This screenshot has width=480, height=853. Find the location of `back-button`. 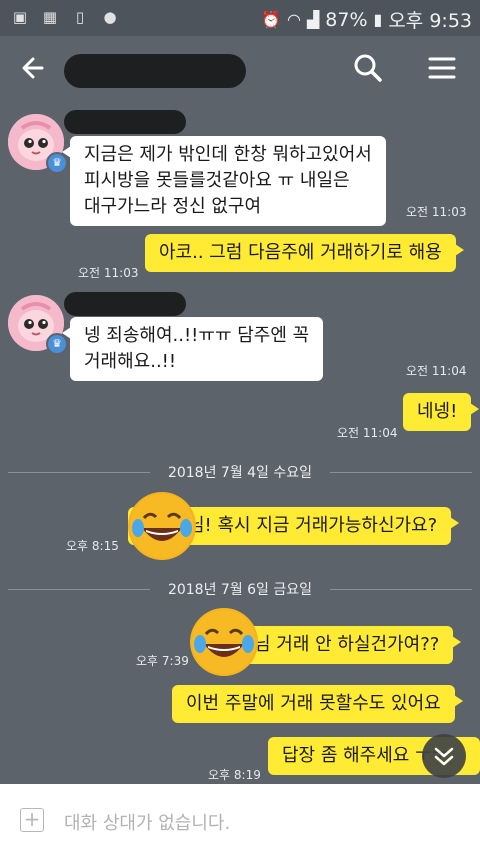

back-button is located at coordinates (34, 68).